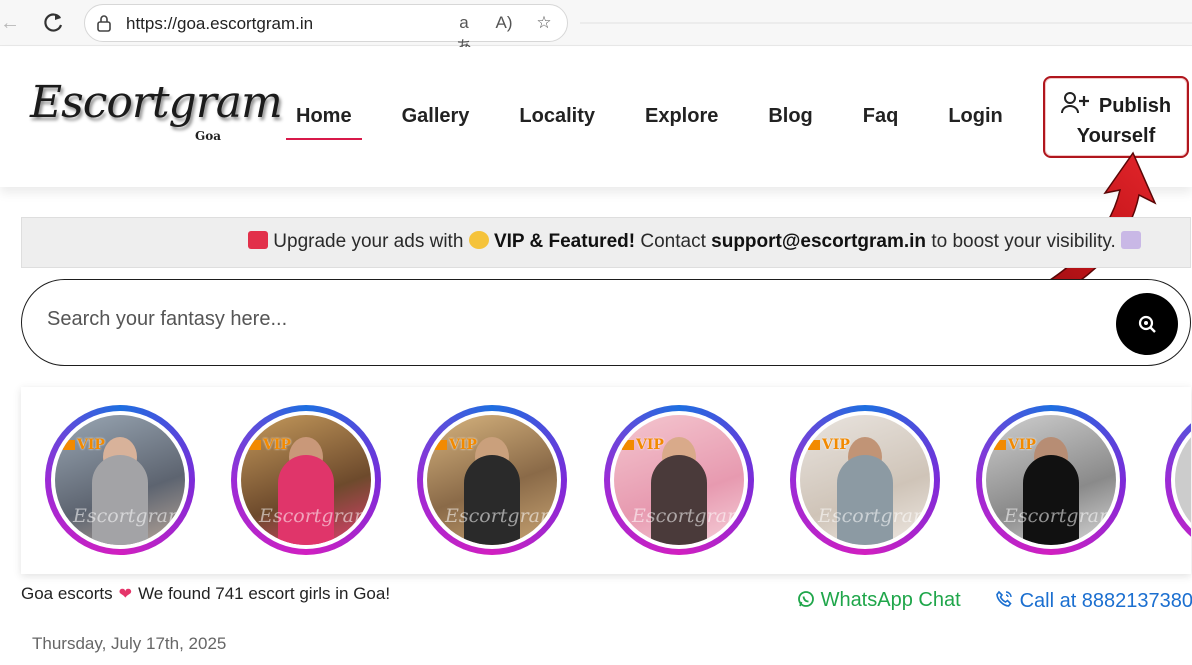  I want to click on reload-icon, so click(53, 23).